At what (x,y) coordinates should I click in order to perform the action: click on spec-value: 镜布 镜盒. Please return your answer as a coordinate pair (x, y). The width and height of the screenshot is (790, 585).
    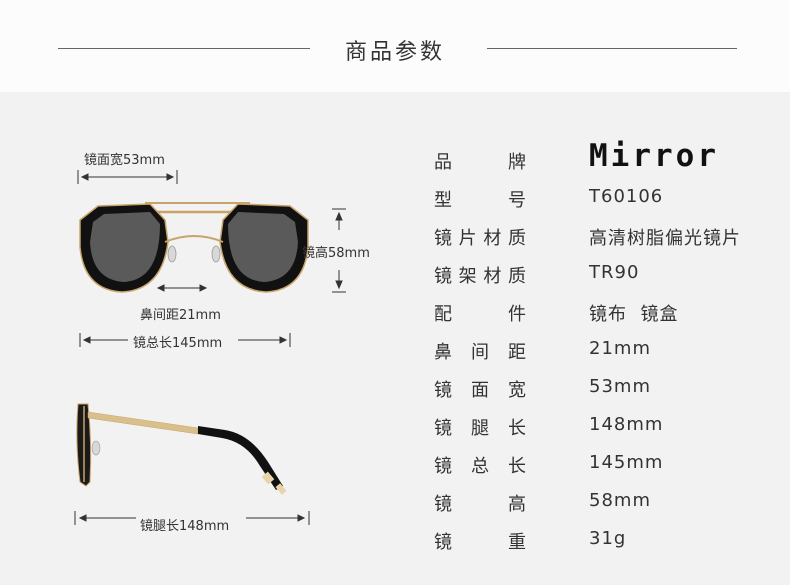
    Looking at the image, I should click on (634, 314).